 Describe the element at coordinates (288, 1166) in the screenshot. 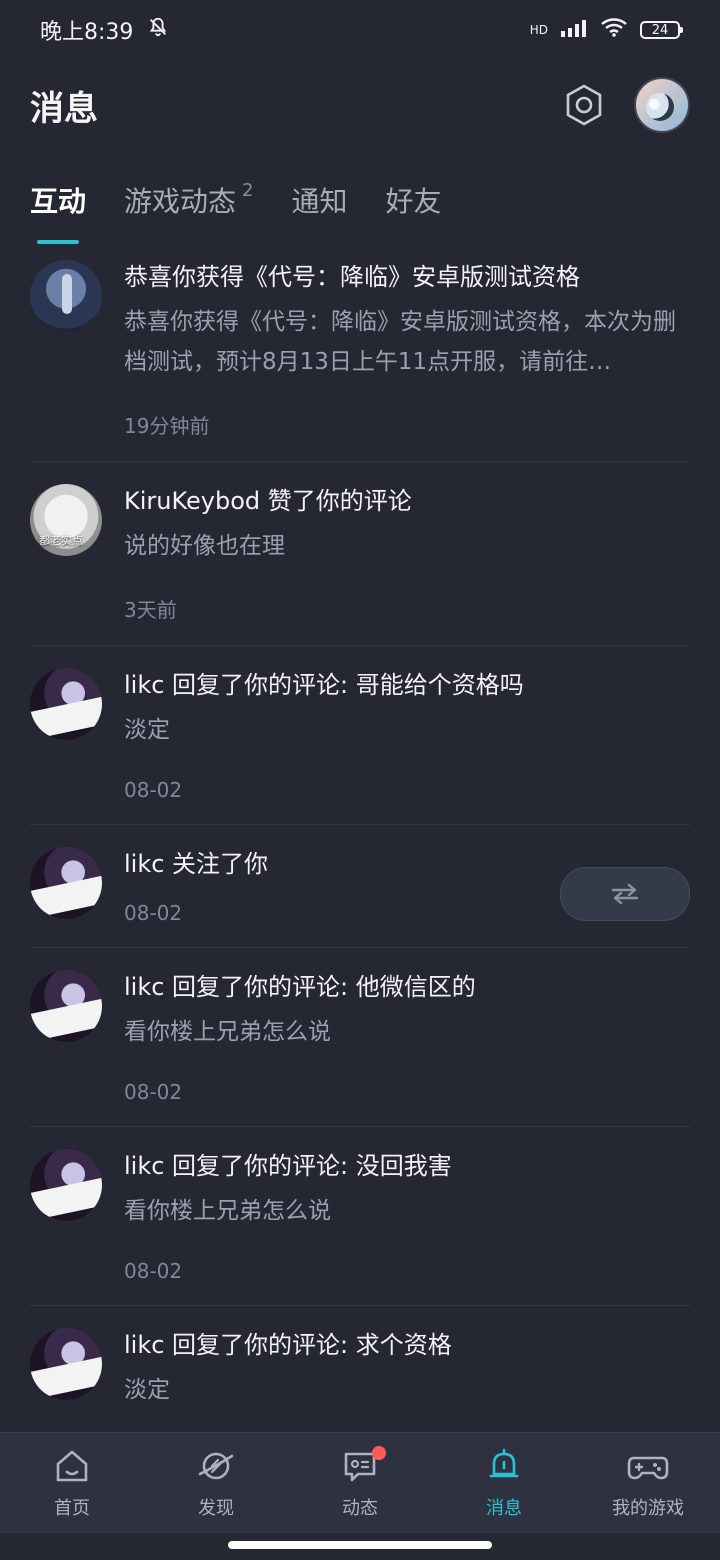

I see `item-title: likc 回复了你的评论: 没回我害` at that location.